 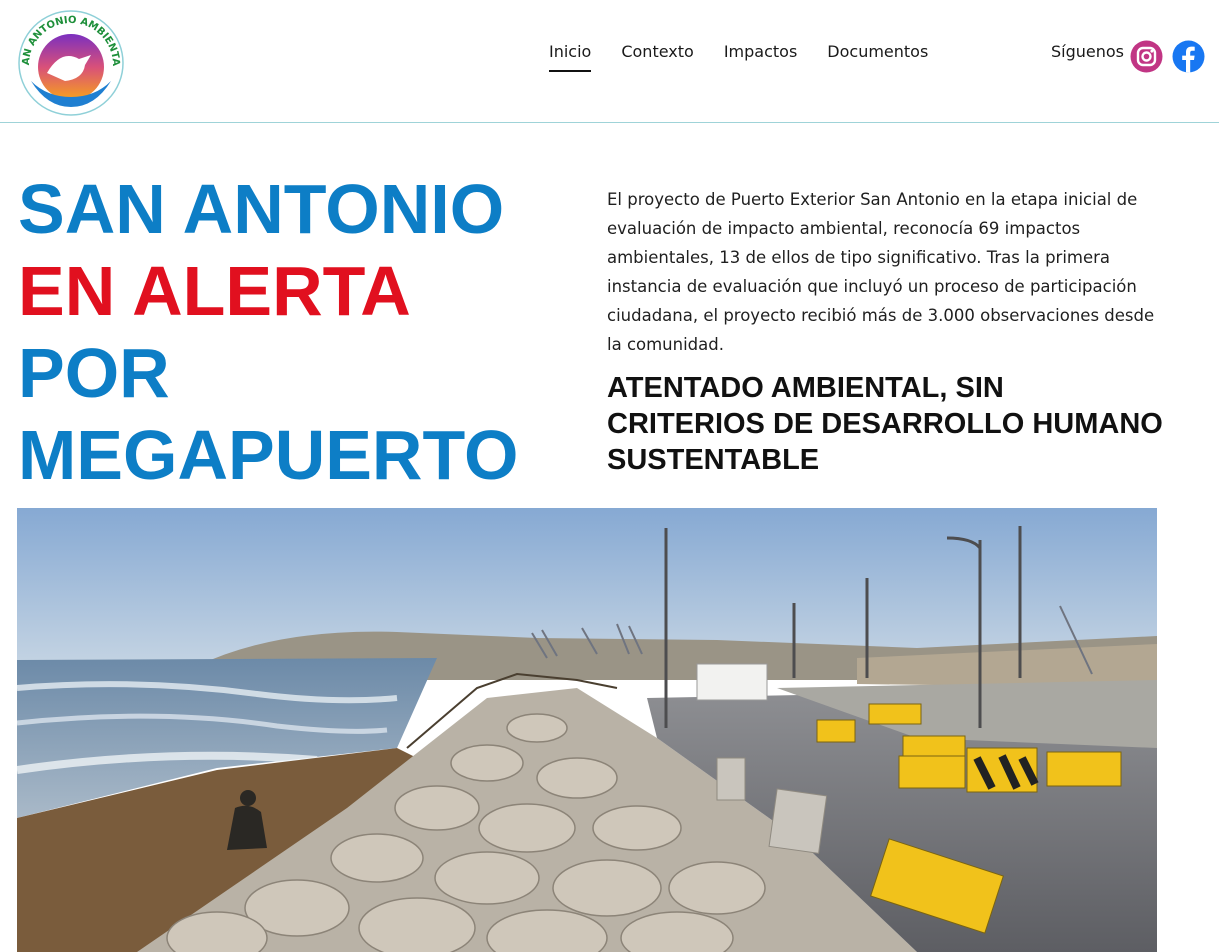 What do you see at coordinates (261, 209) in the screenshot?
I see `hero-title-line-1: SAN ANTONIO` at bounding box center [261, 209].